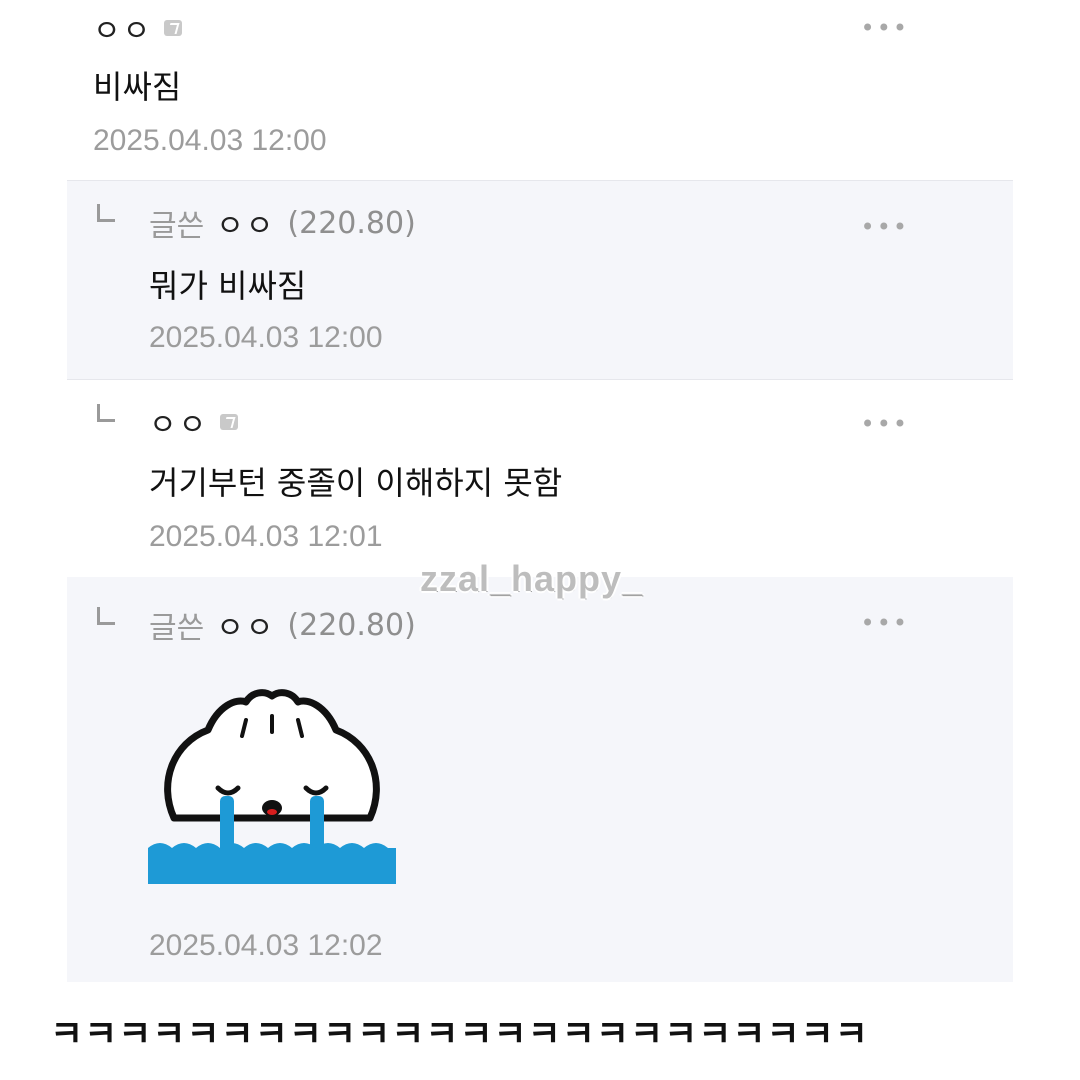  I want to click on crying-dumpling-sticker, so click(272, 786).